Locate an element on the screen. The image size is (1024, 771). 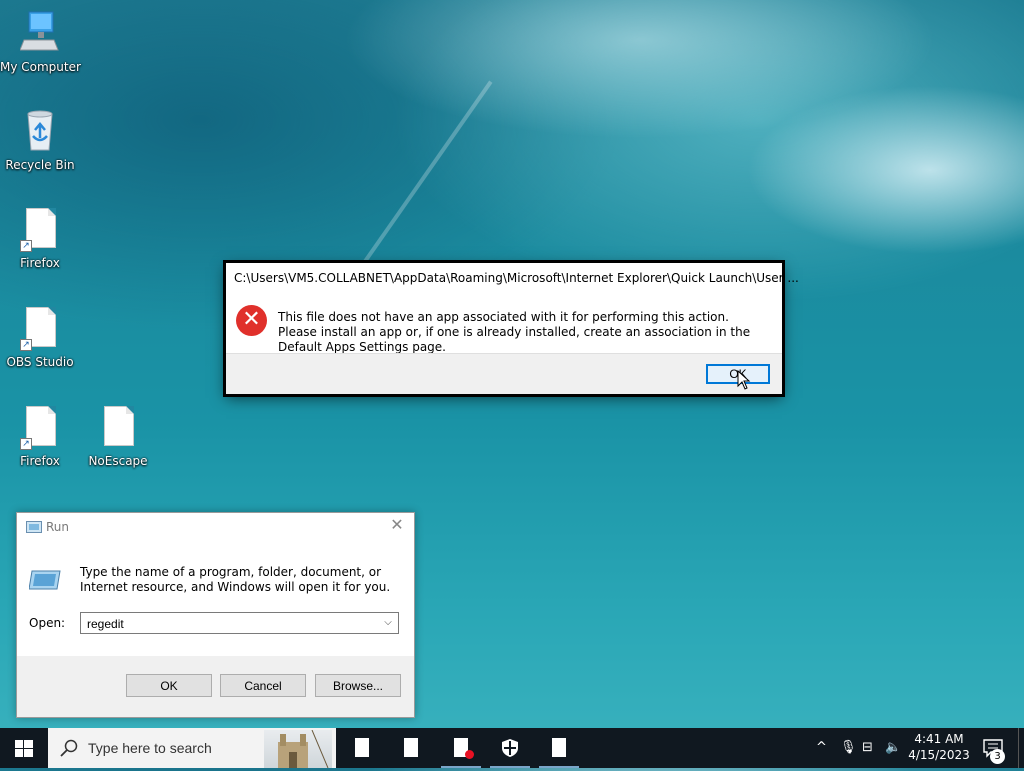
clock-time: 4:41 AM is located at coordinates (939, 739).